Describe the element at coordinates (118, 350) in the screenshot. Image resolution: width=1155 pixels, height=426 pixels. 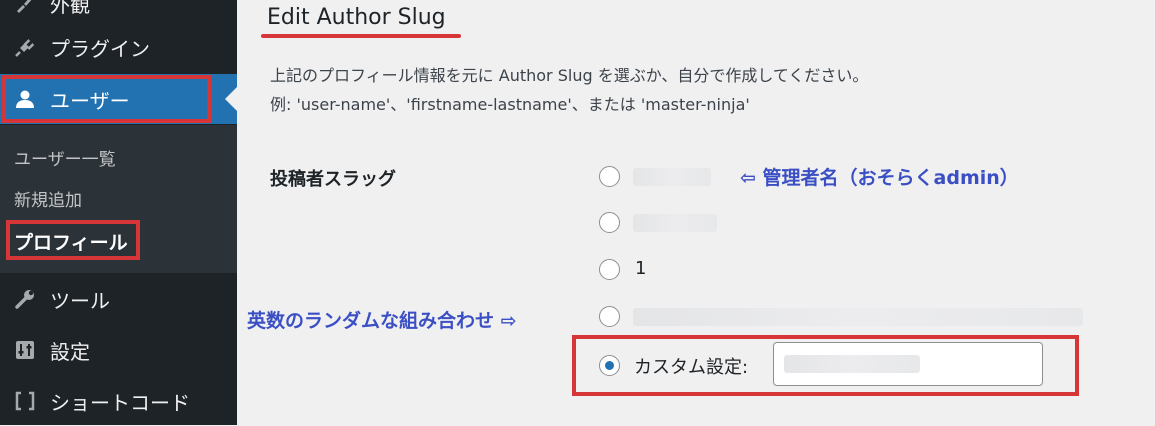
I see `sidebar-item-settings: 設定` at that location.